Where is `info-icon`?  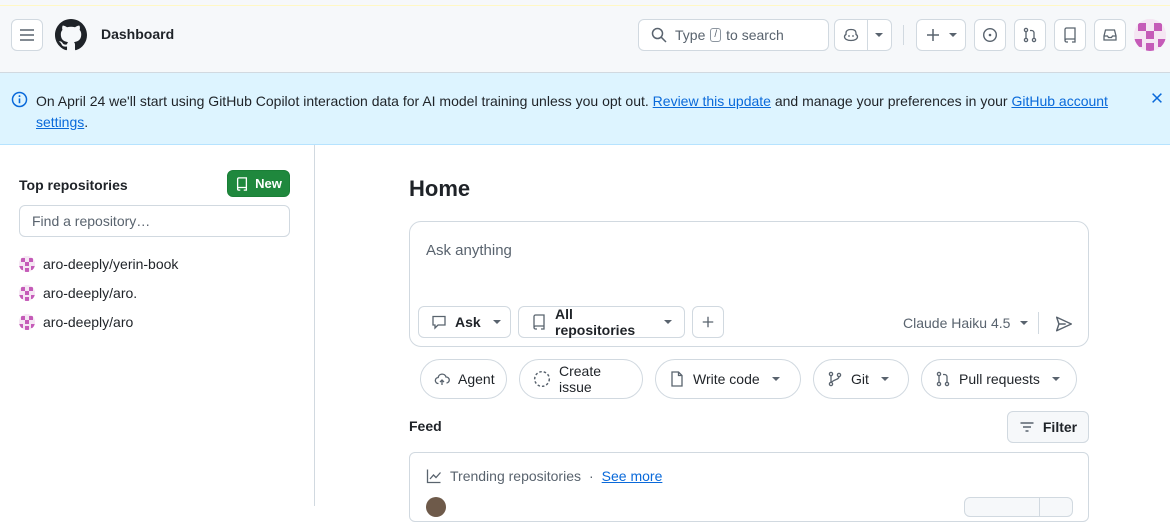 info-icon is located at coordinates (19, 99).